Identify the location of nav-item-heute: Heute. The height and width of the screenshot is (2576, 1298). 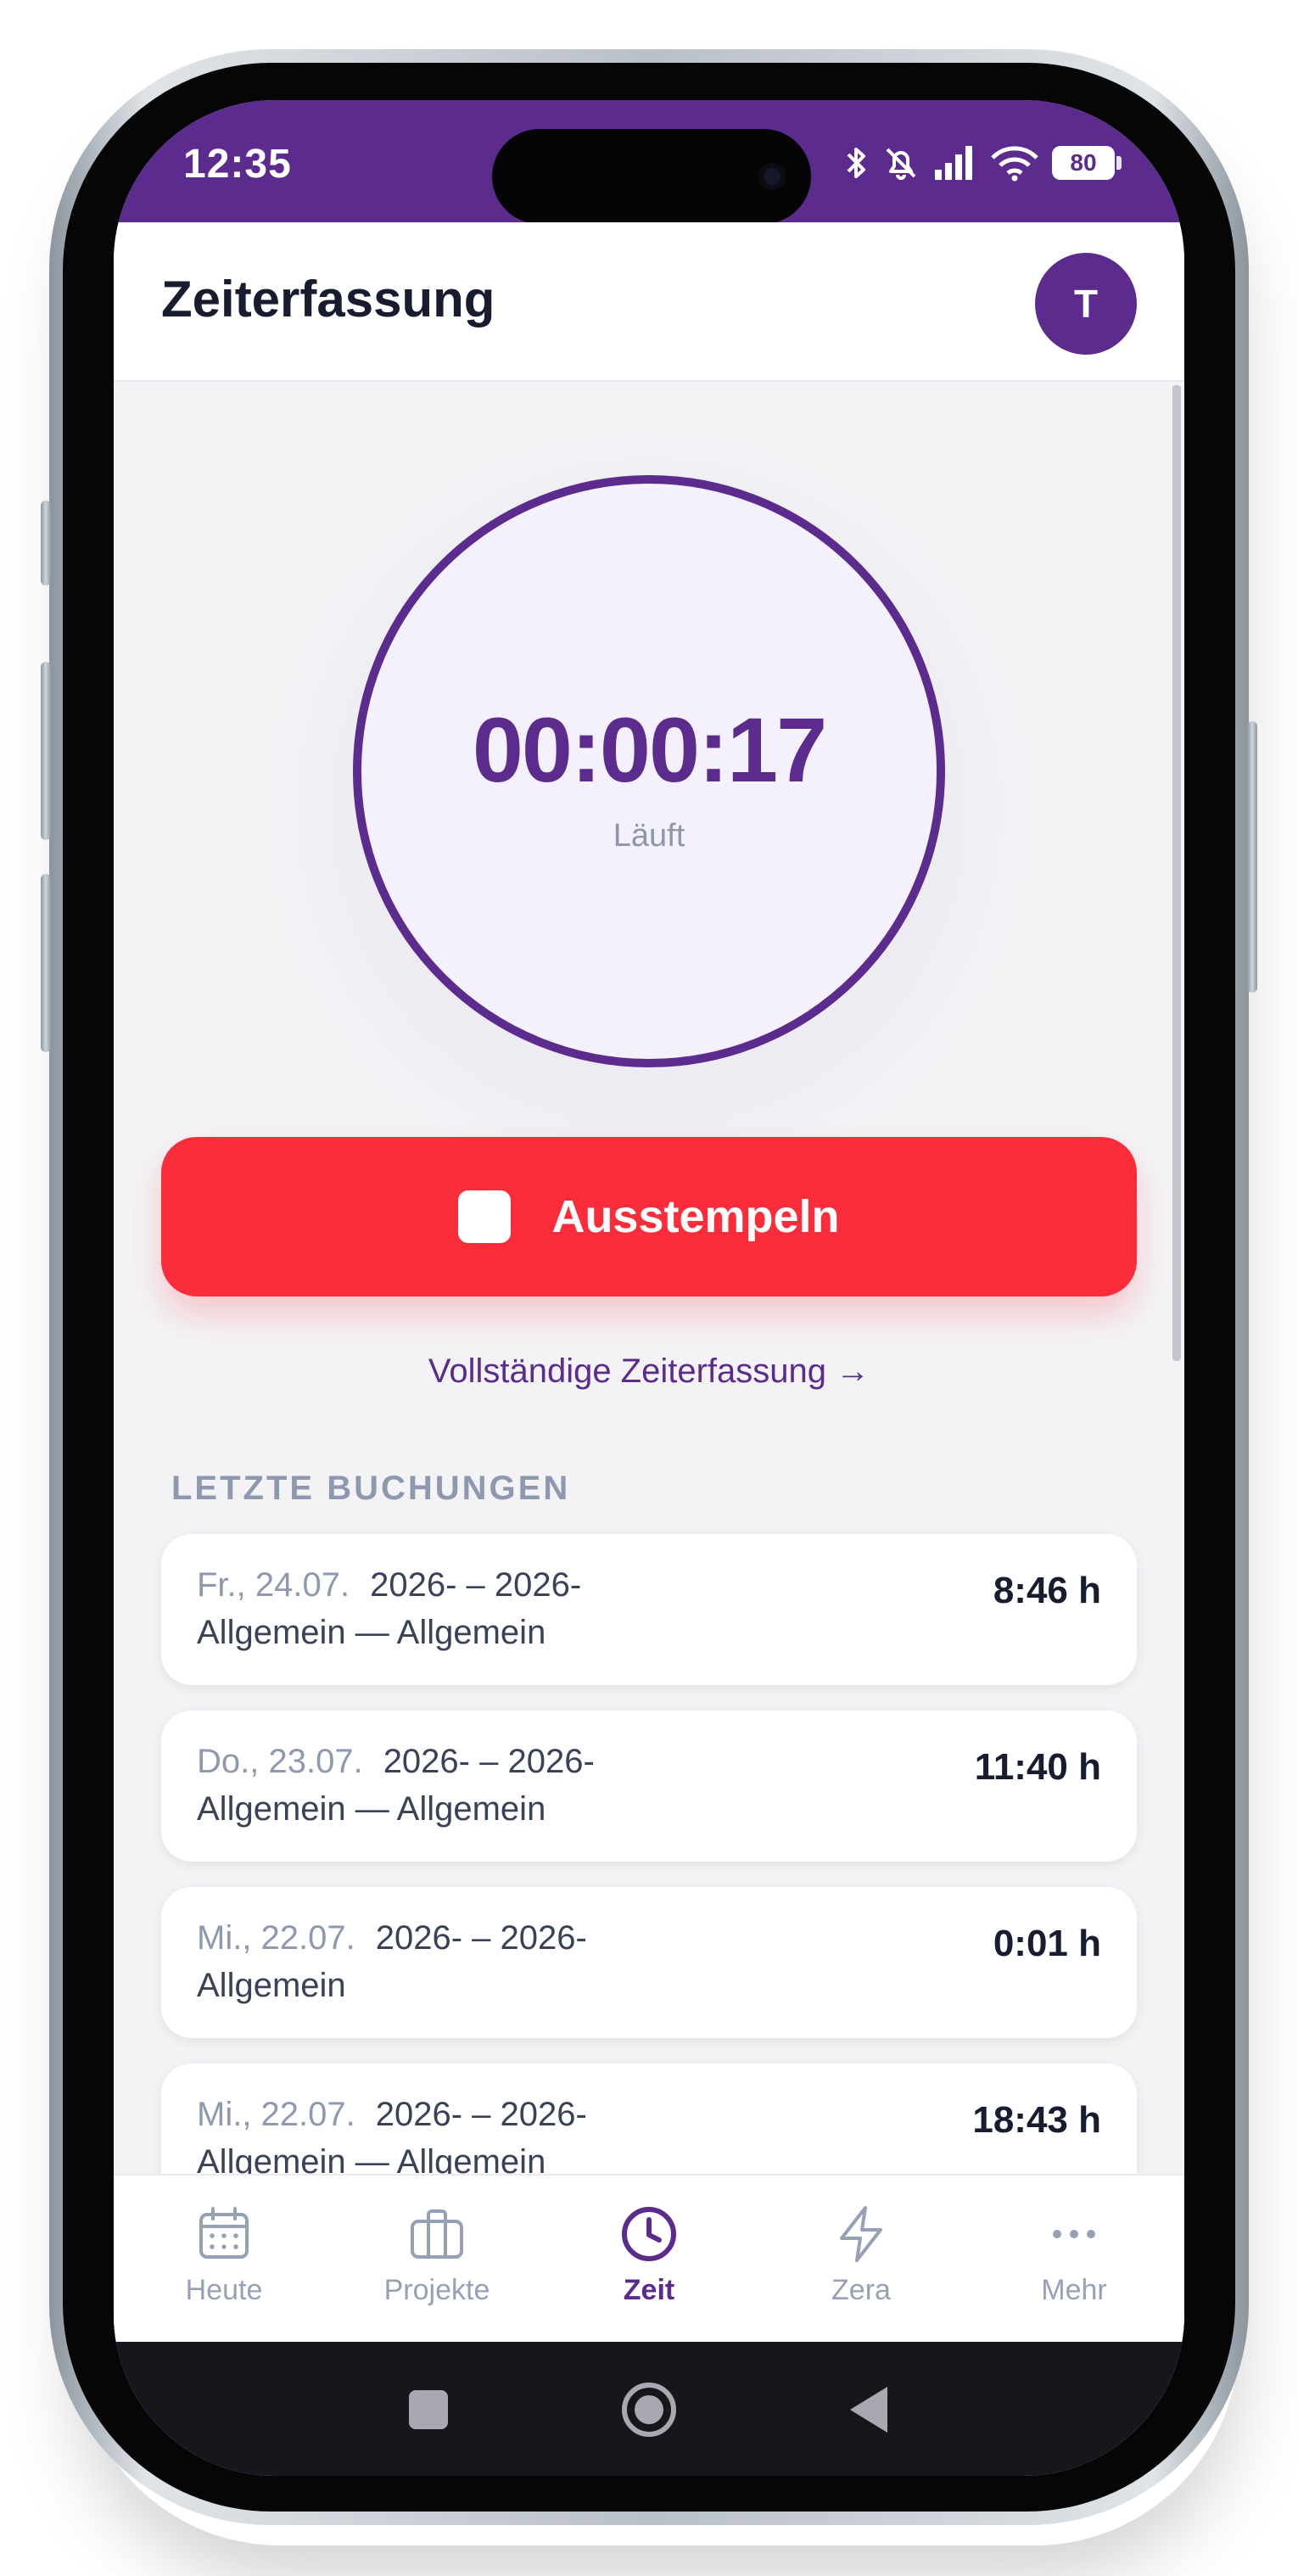
(224, 2256).